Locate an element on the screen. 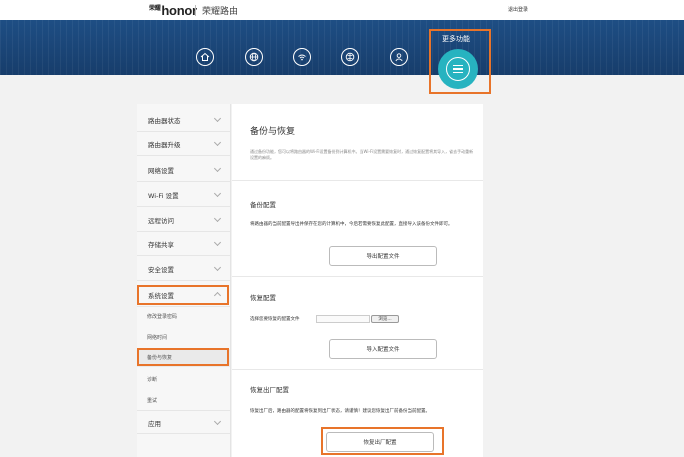  page-title: 备份与恢复 is located at coordinates (273, 132).